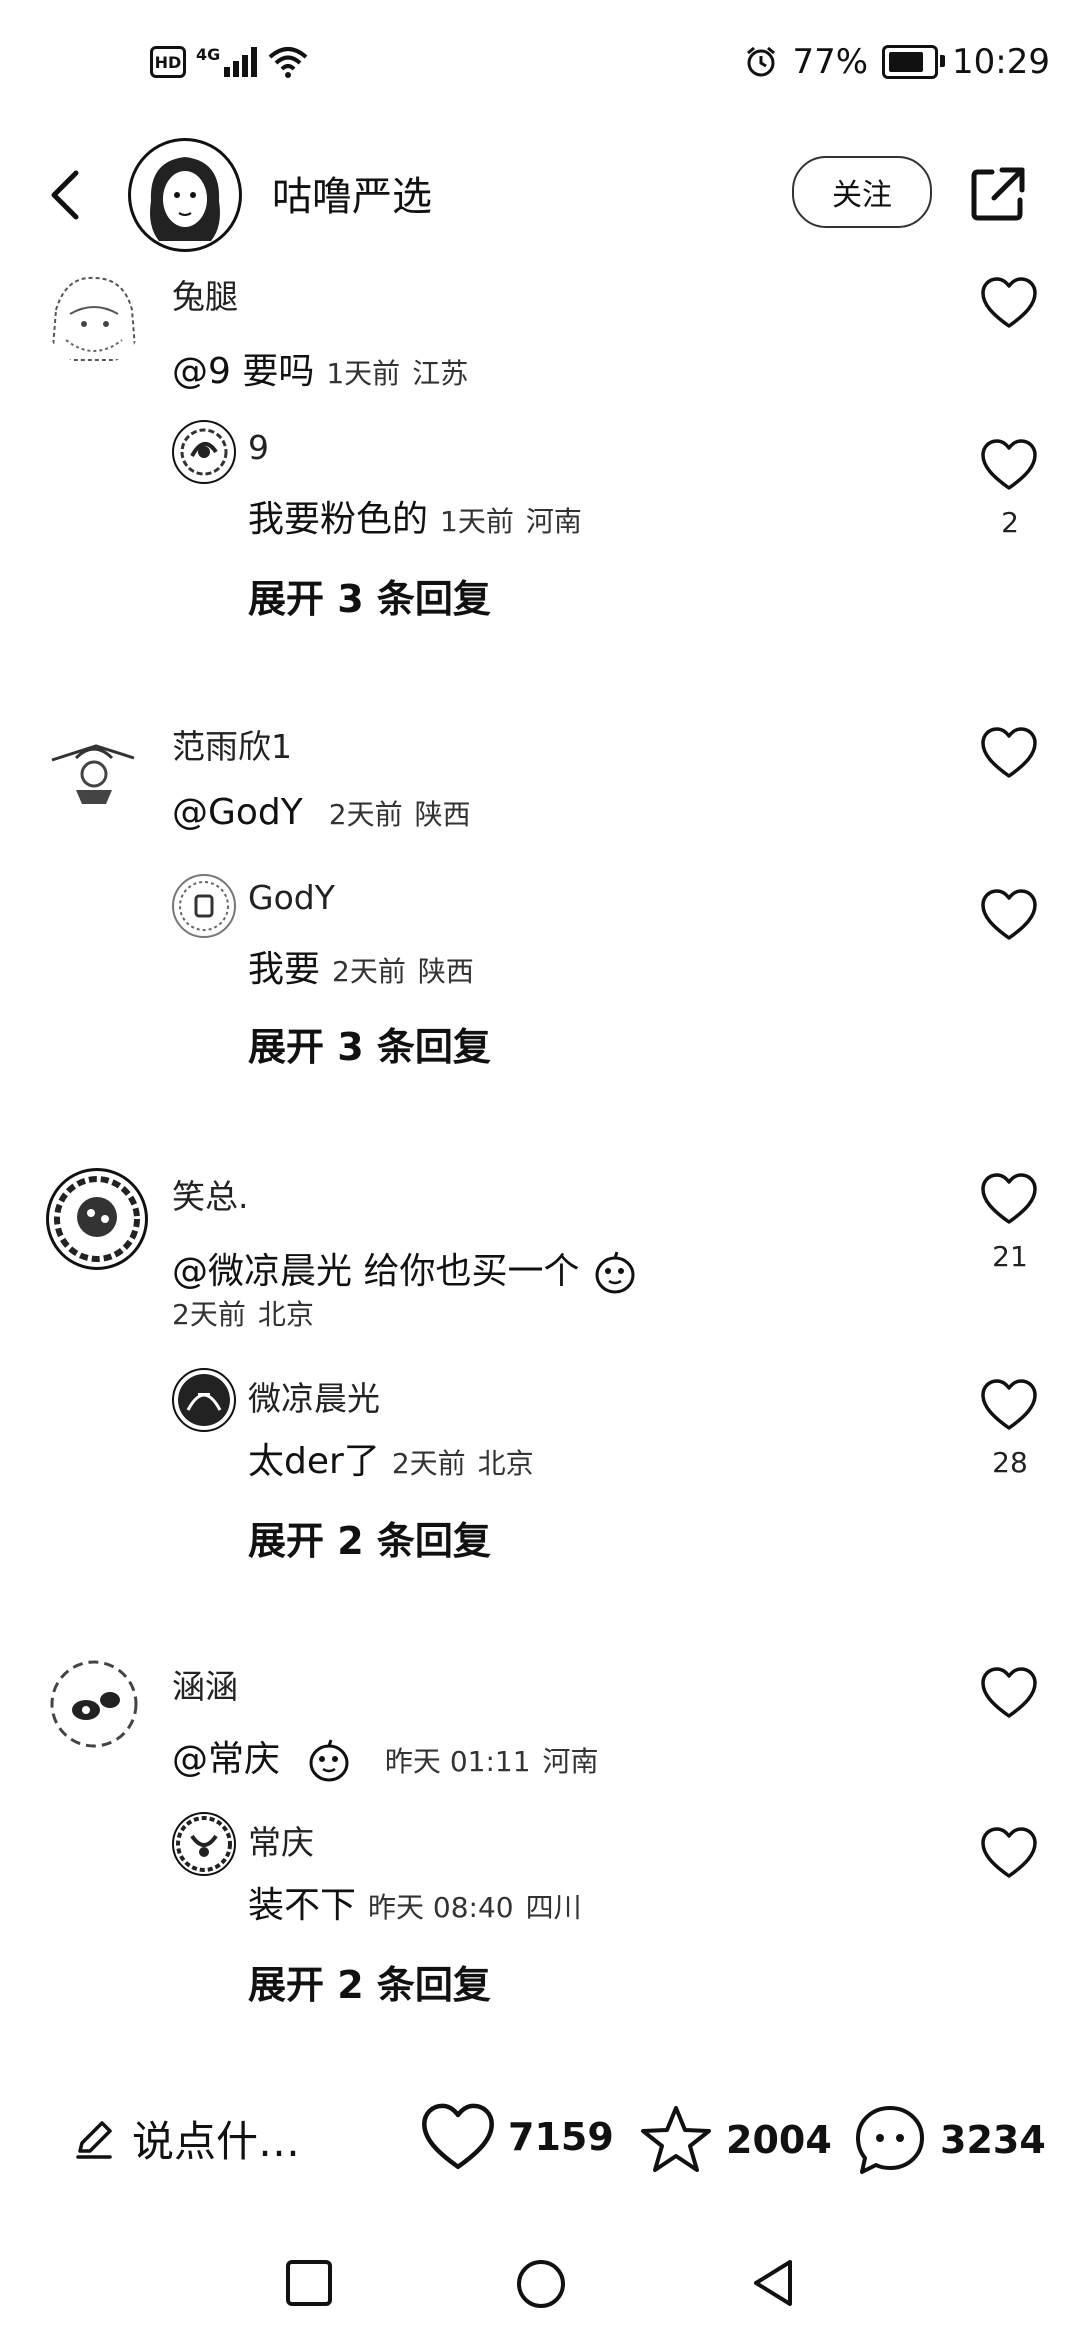 The height and width of the screenshot is (2340, 1080). Describe the element at coordinates (363, 373) in the screenshot. I see `comment-time: 1天前` at that location.